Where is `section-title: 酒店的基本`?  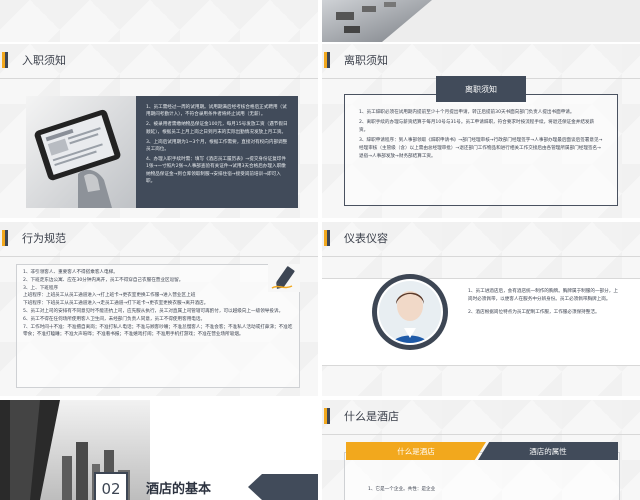 section-title: 酒店的基本 is located at coordinates (179, 489).